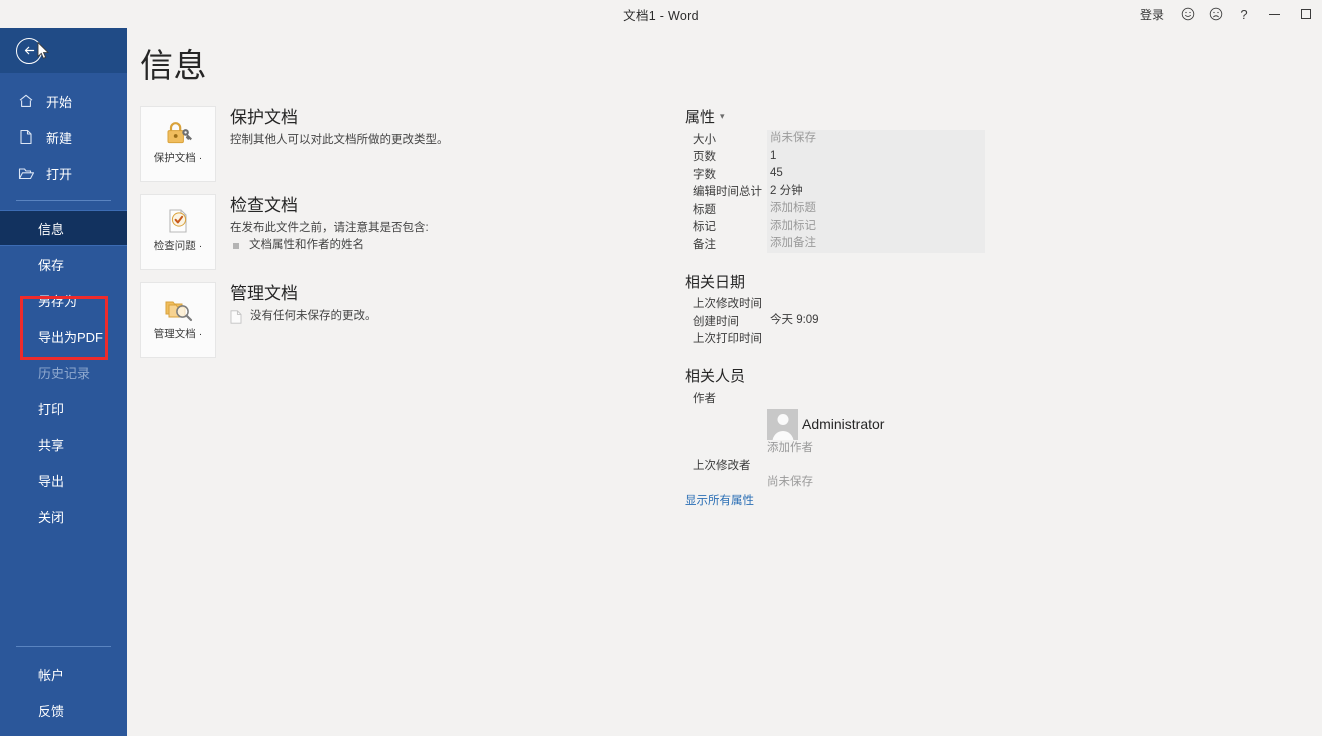 The width and height of the screenshot is (1322, 736). What do you see at coordinates (704, 398) in the screenshot?
I see `author-label: 作者` at bounding box center [704, 398].